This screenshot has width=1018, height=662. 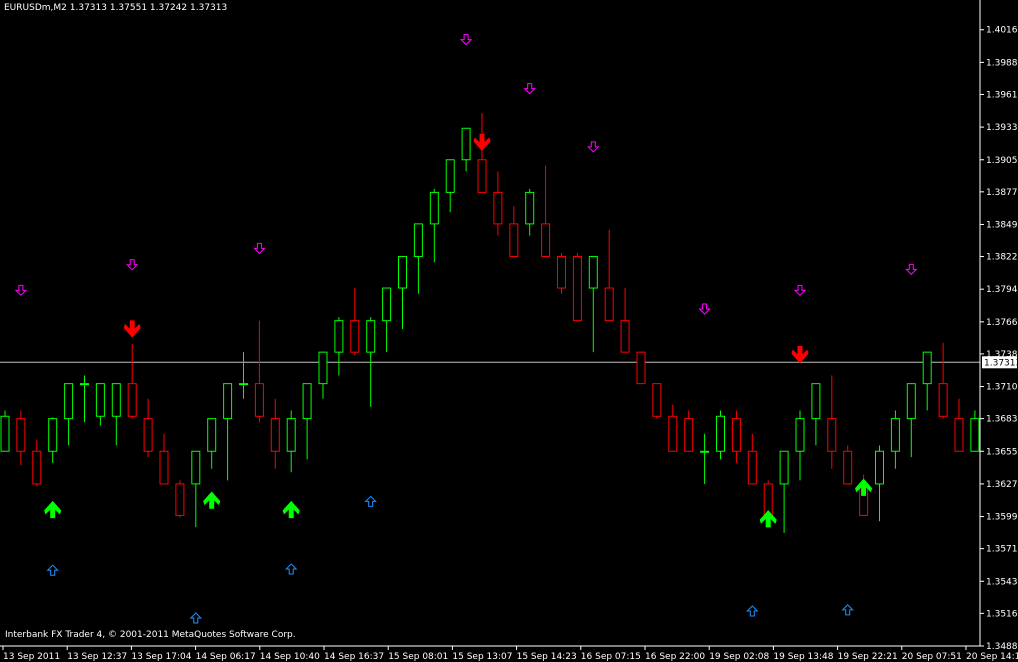 What do you see at coordinates (547, 657) in the screenshot?
I see `x-tick-label: 15 Sep 14:23` at bounding box center [547, 657].